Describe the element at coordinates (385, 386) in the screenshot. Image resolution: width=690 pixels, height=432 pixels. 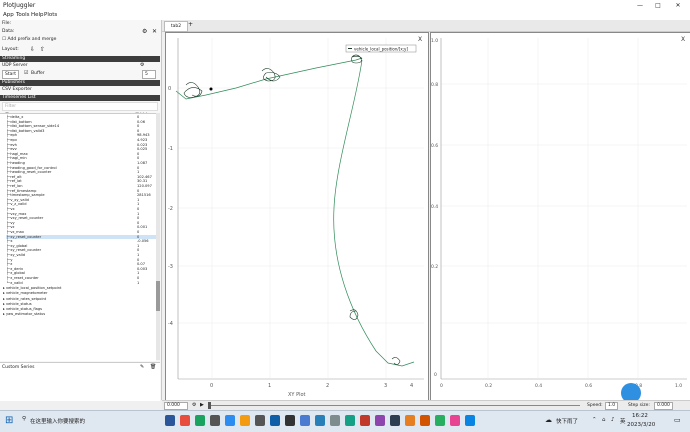
I see `x-tick-3: 3` at that location.